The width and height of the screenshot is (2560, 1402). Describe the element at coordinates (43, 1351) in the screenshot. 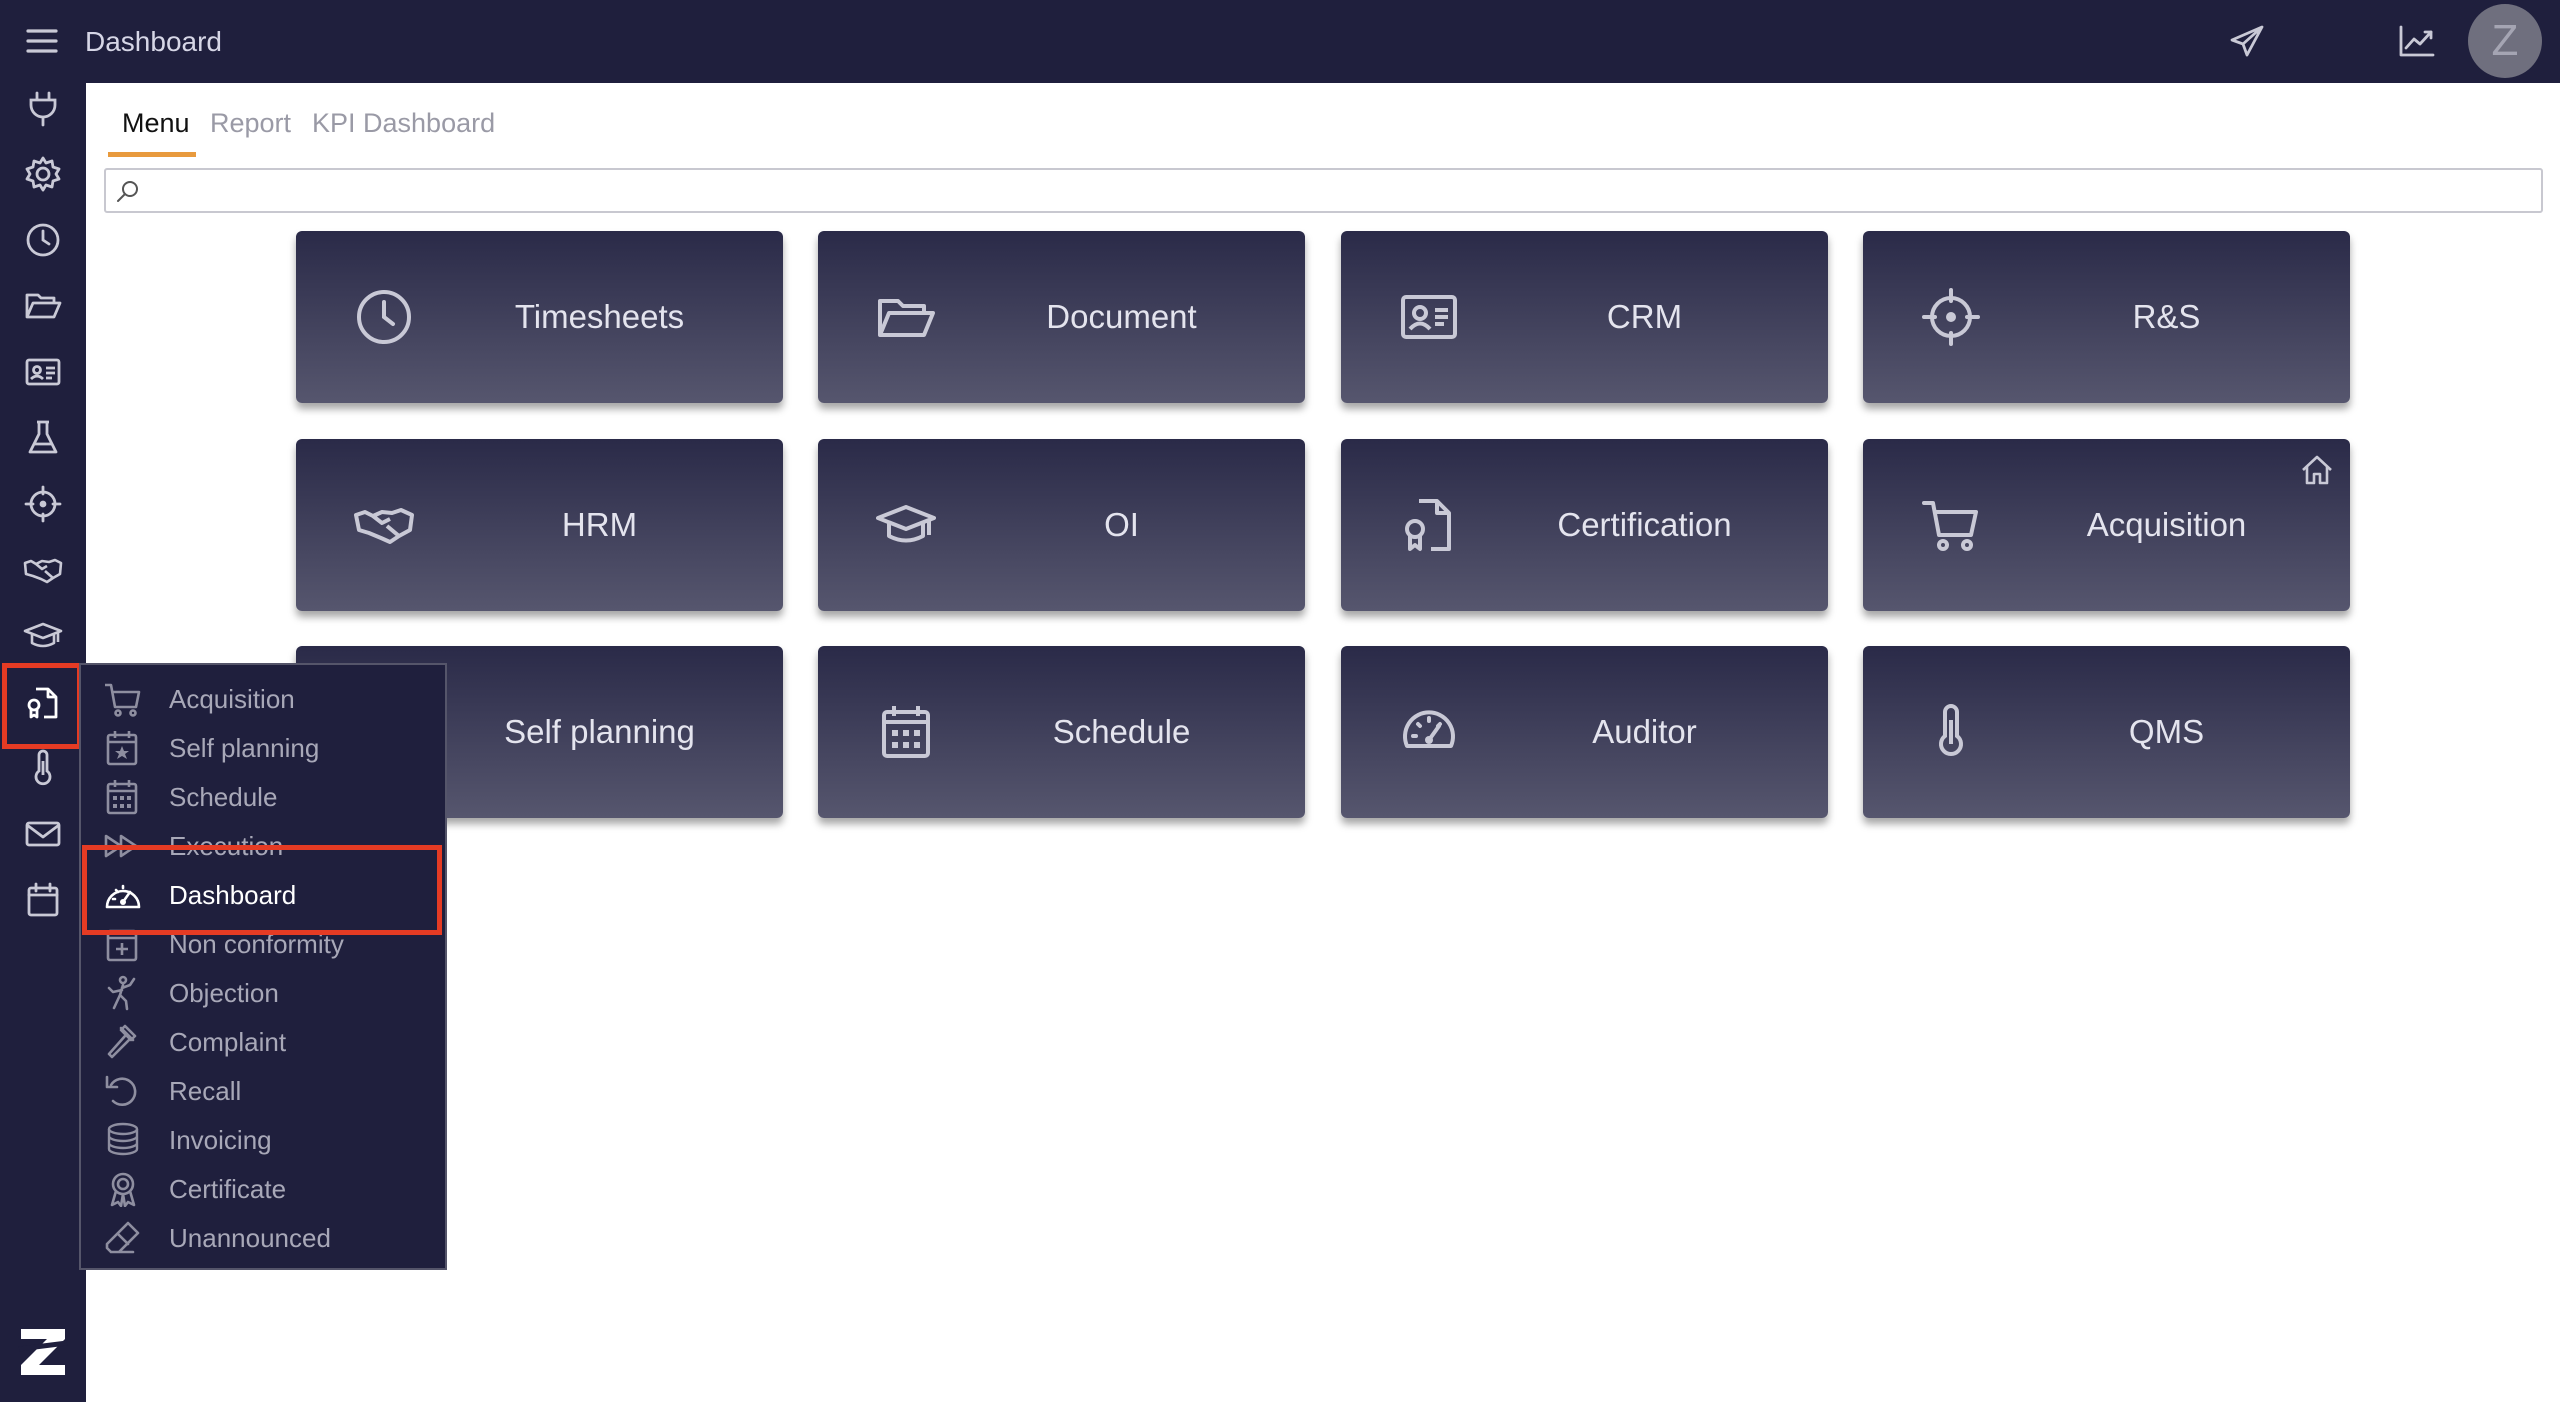

I see `company-logo` at that location.